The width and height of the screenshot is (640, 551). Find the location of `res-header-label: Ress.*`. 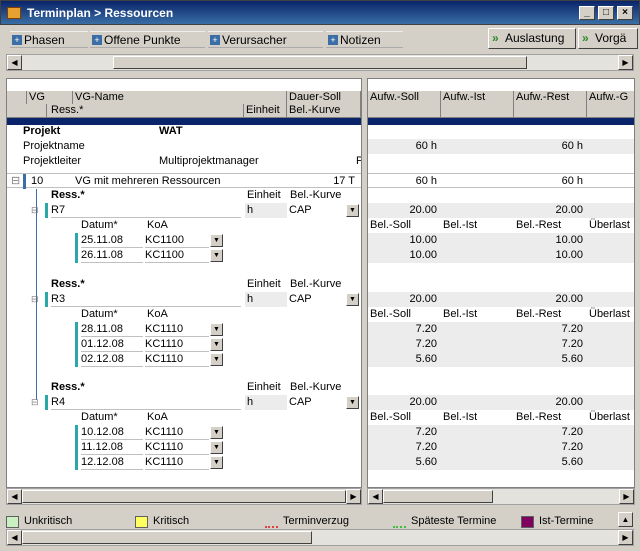

res-header-label: Ress.* is located at coordinates (68, 284).